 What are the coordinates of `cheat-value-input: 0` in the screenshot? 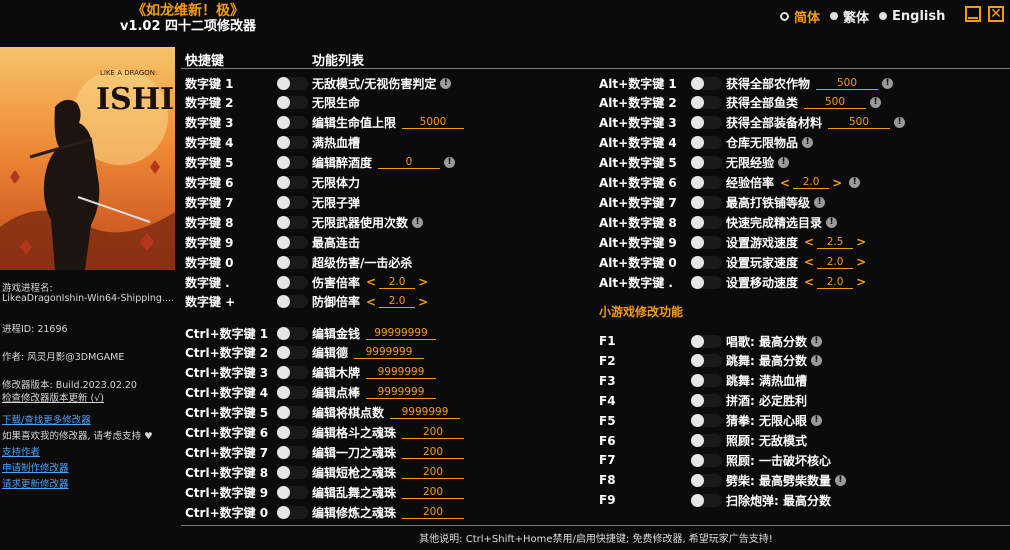 It's located at (409, 163).